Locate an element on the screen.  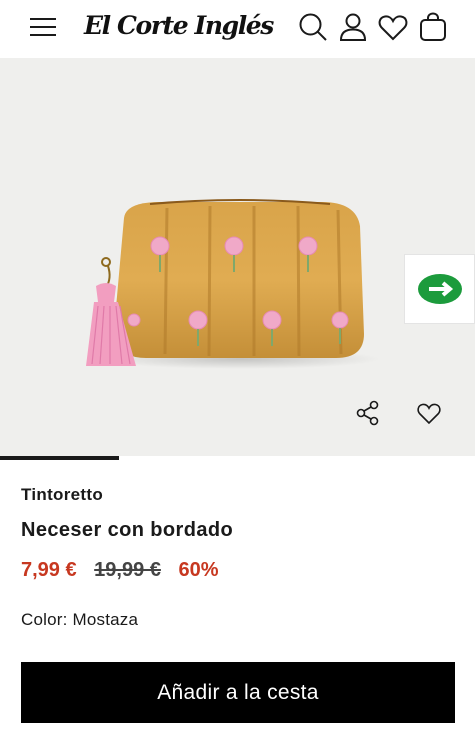
search-icon is located at coordinates (313, 27).